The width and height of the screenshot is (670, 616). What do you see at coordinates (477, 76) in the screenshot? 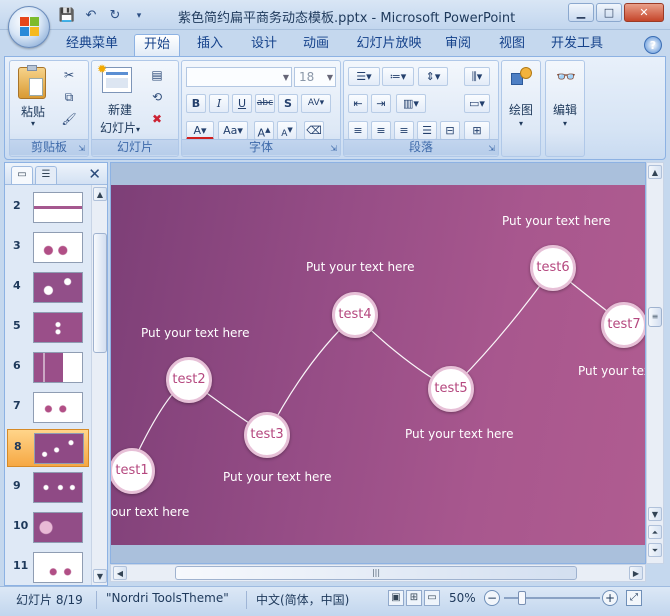
I see `text-direction-button: ⫼▾` at bounding box center [477, 76].